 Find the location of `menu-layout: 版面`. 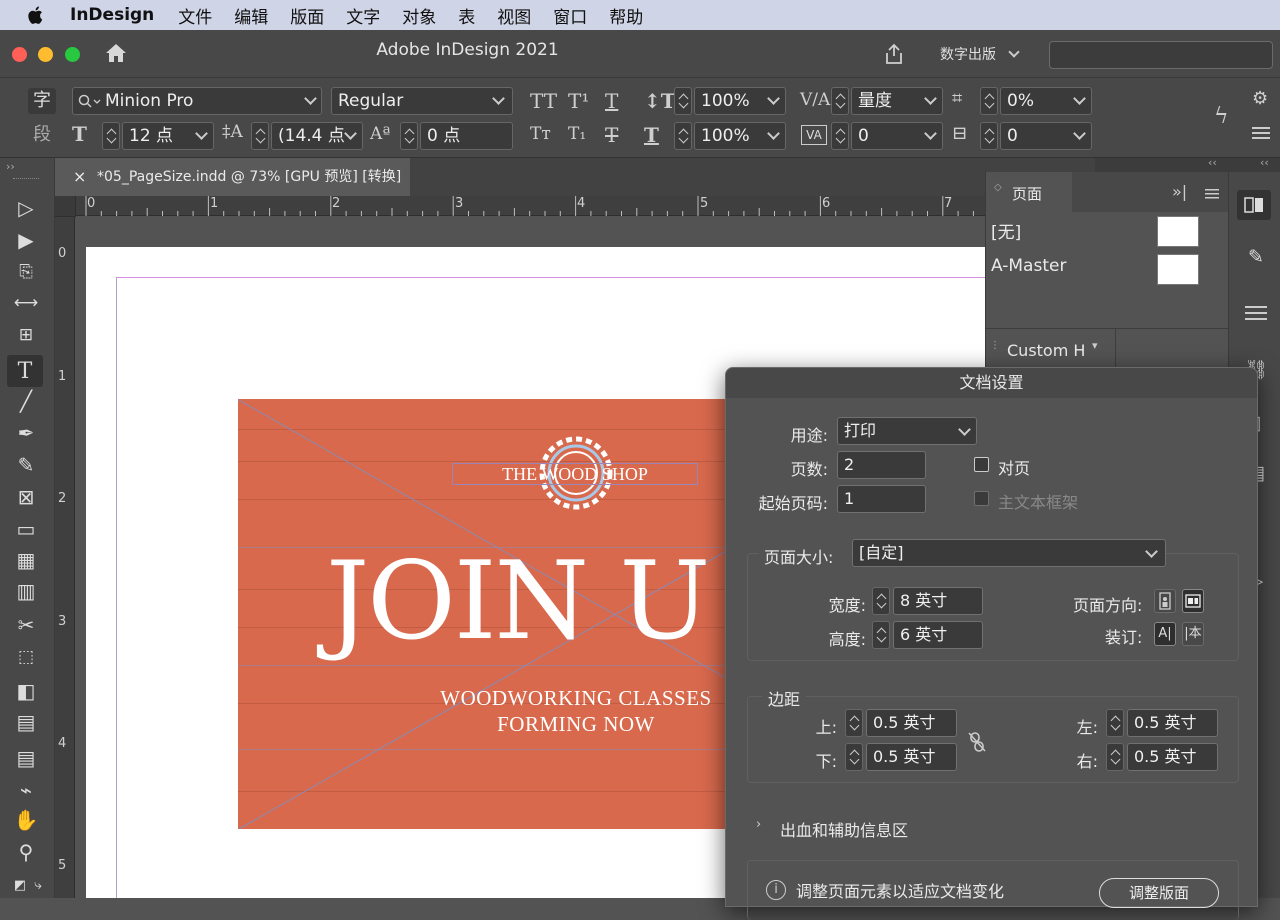

menu-layout: 版面 is located at coordinates (307, 15).